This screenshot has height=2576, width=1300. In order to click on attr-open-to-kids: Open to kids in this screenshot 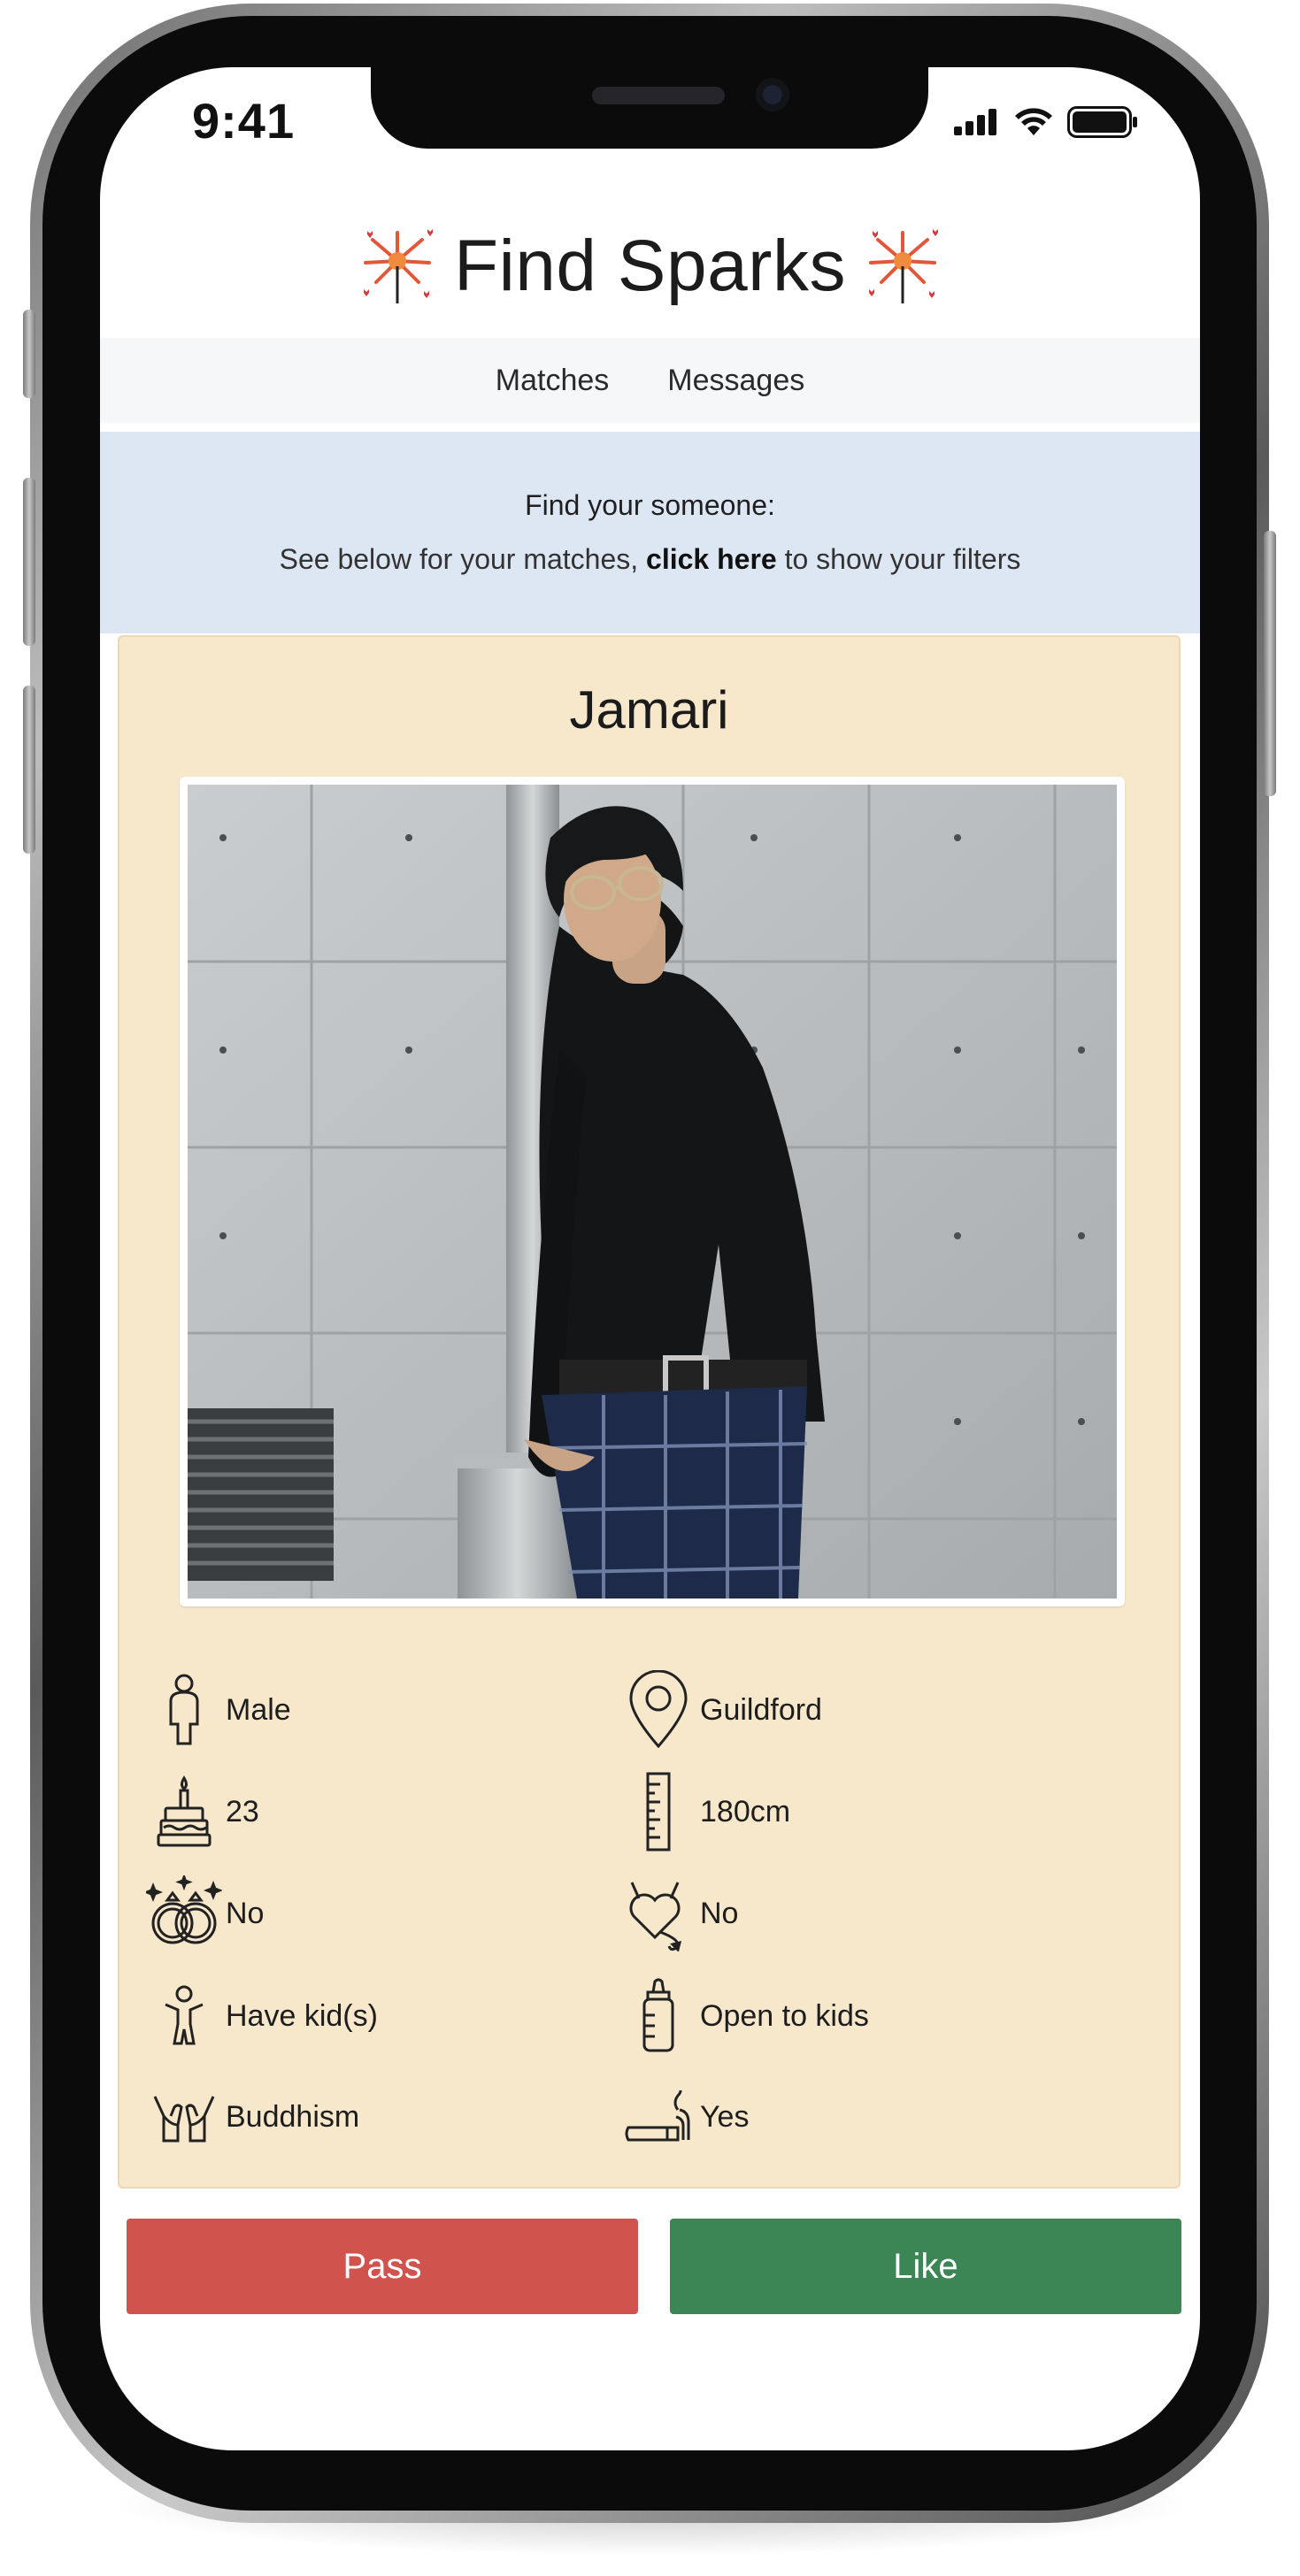, I will do `click(744, 2016)`.